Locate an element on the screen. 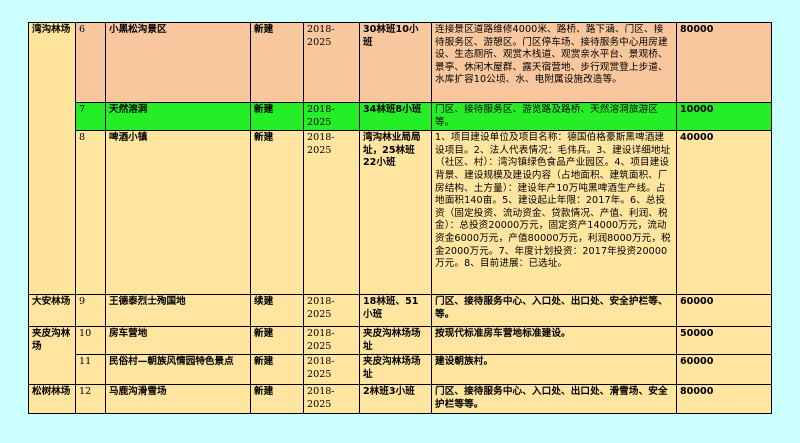  location: 2林班3小班 is located at coordinates (395, 399).